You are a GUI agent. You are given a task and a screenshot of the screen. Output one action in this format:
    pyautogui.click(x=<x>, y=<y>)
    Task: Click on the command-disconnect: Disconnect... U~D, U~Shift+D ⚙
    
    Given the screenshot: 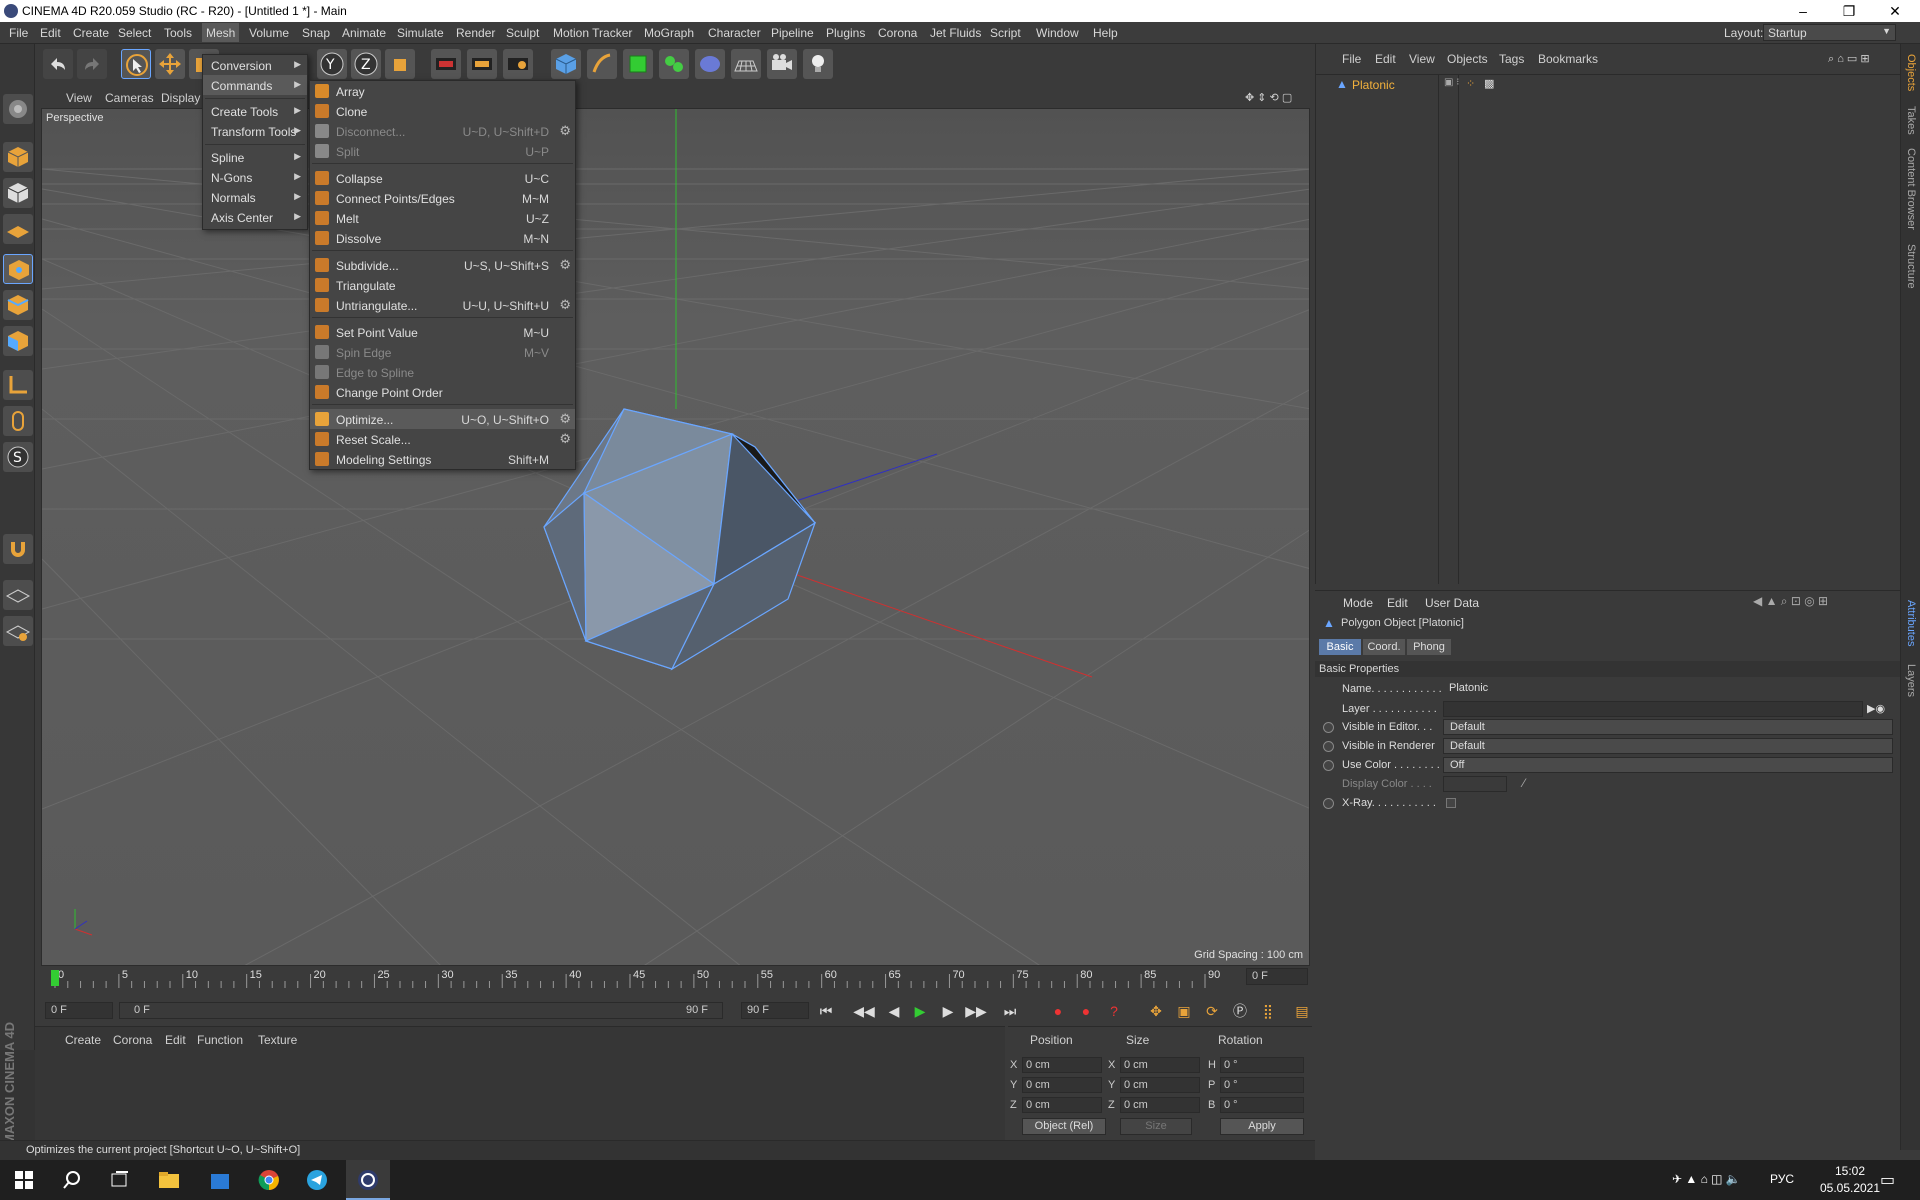 What is the action you would take?
    pyautogui.click(x=442, y=131)
    